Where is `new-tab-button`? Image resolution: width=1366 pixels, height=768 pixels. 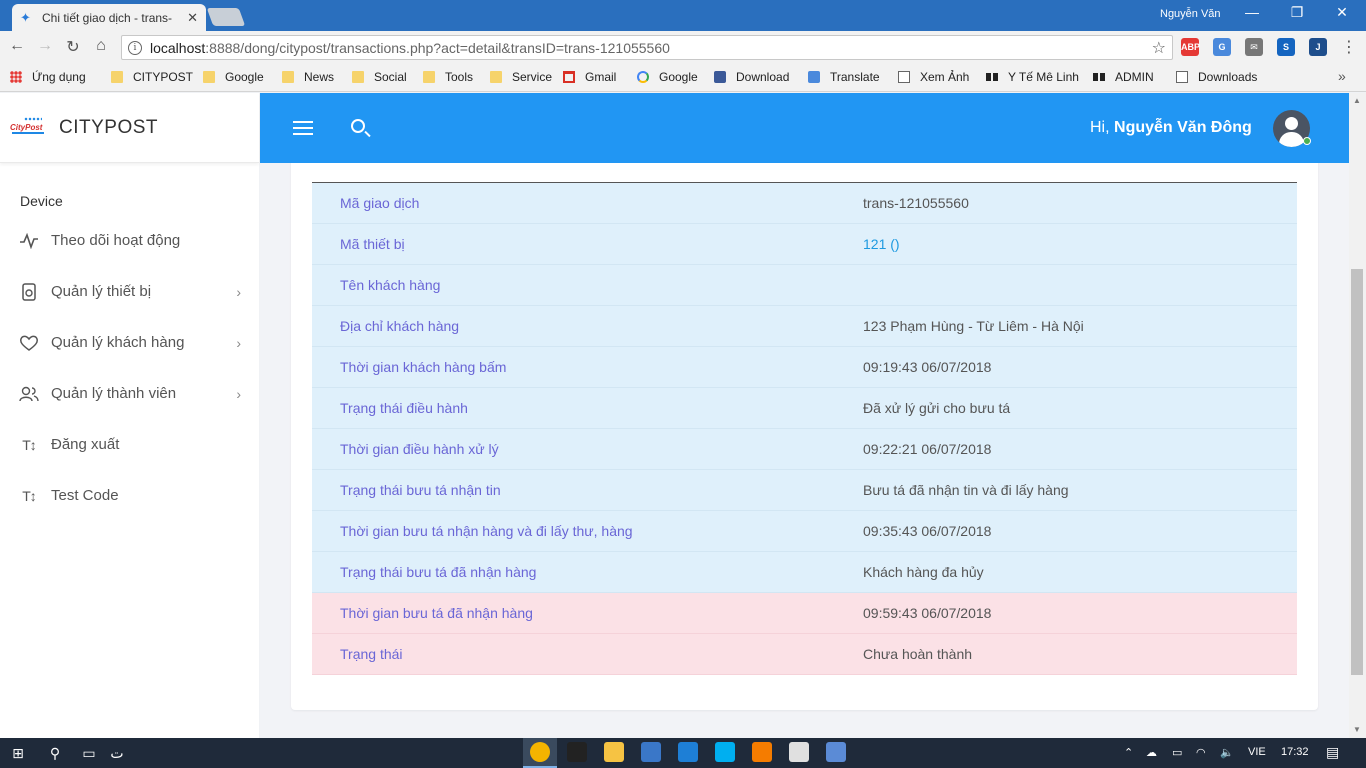 new-tab-button is located at coordinates (226, 17).